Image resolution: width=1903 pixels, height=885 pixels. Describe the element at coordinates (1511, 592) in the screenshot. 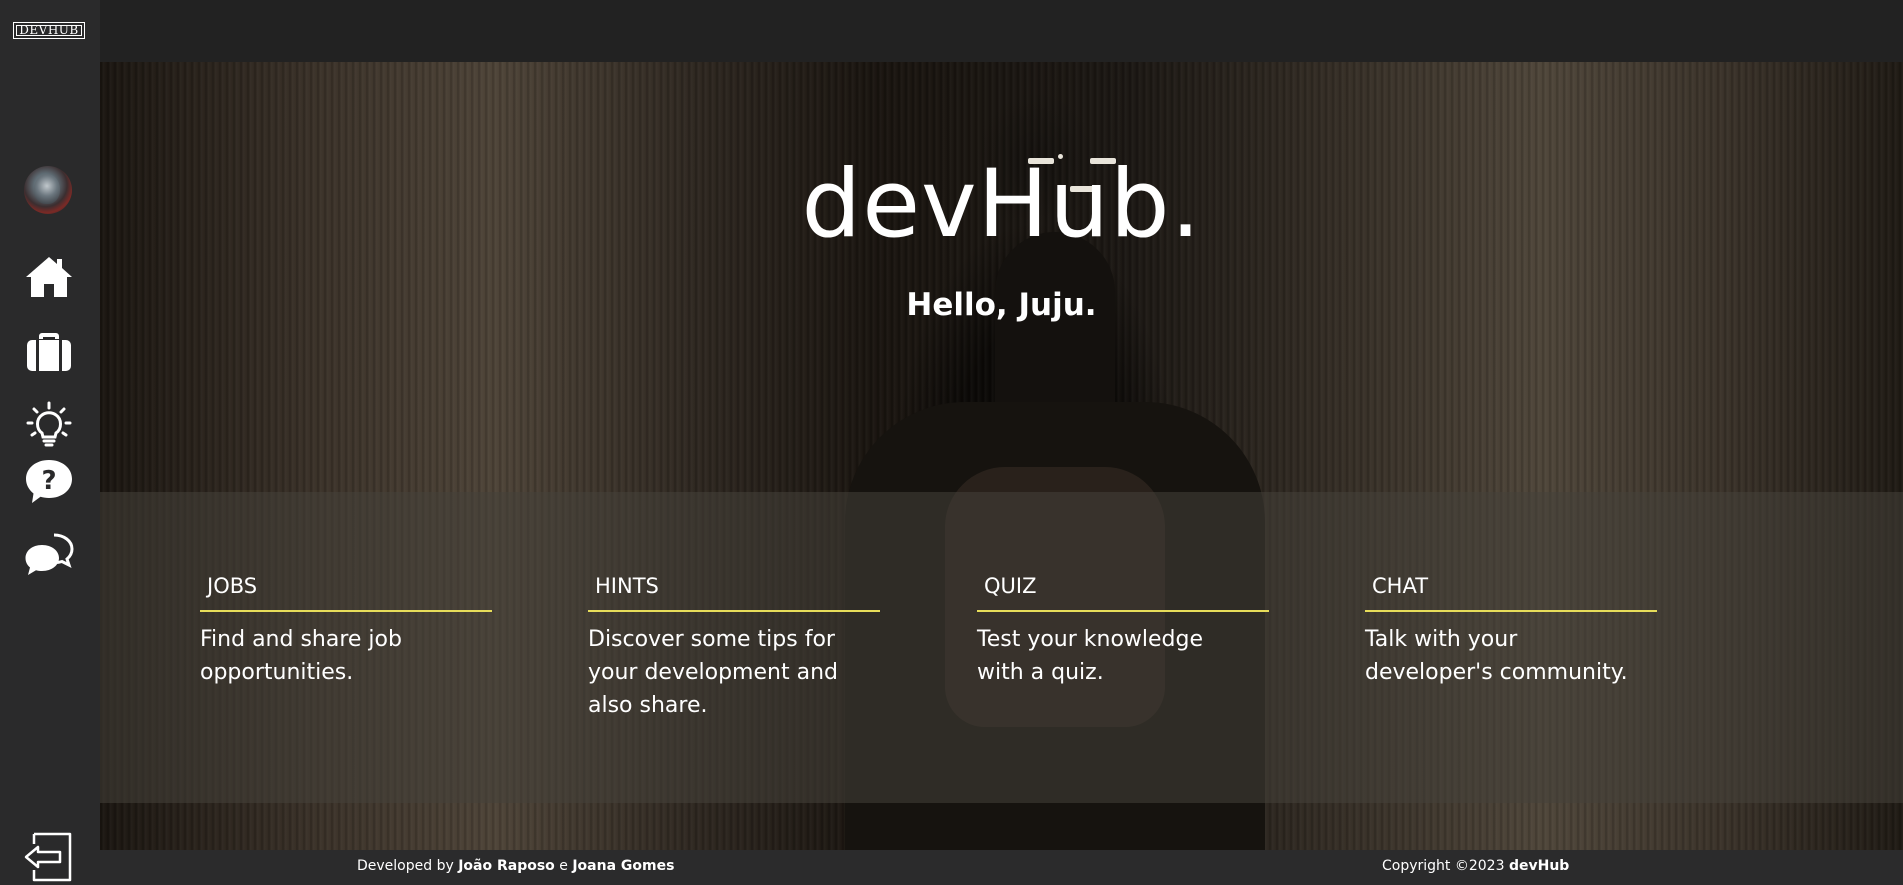

I see `feature-title: CHAT` at that location.